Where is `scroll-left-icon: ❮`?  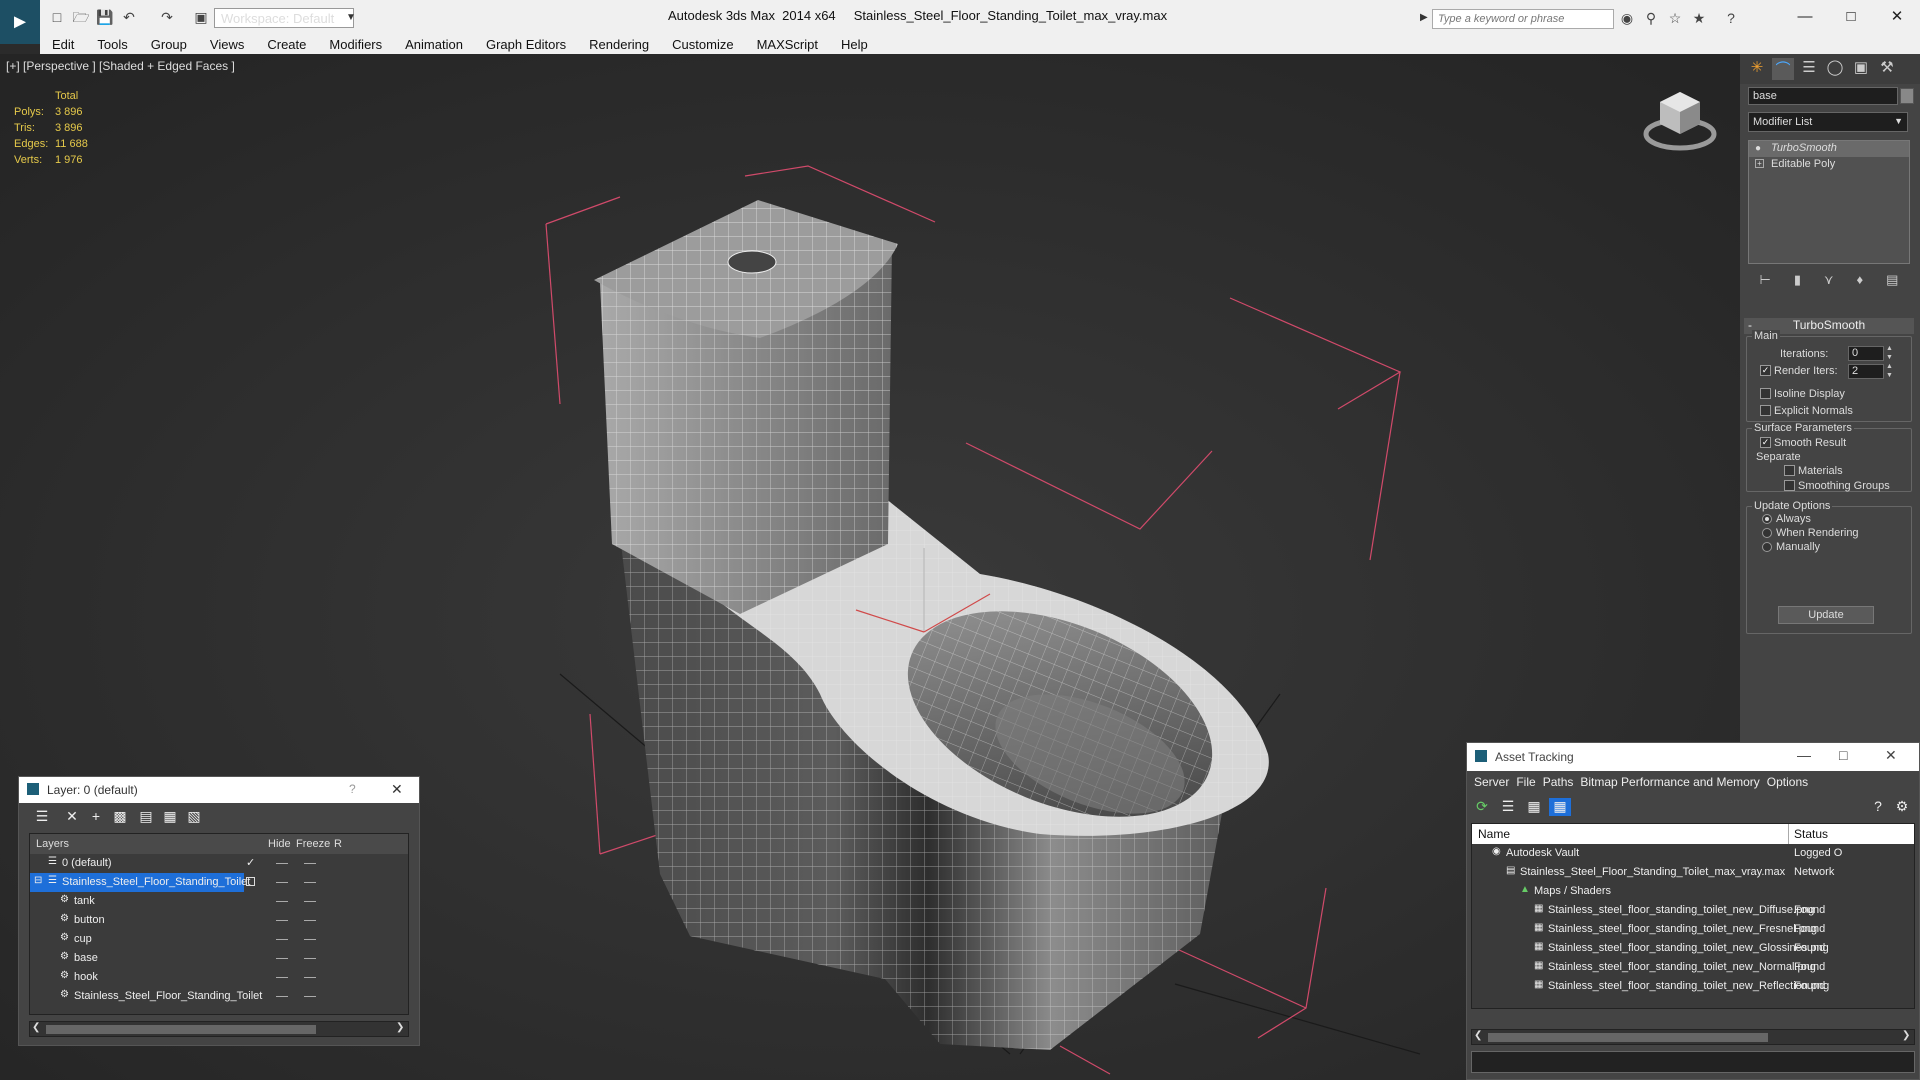
scroll-left-icon: ❮ is located at coordinates (1478, 1035).